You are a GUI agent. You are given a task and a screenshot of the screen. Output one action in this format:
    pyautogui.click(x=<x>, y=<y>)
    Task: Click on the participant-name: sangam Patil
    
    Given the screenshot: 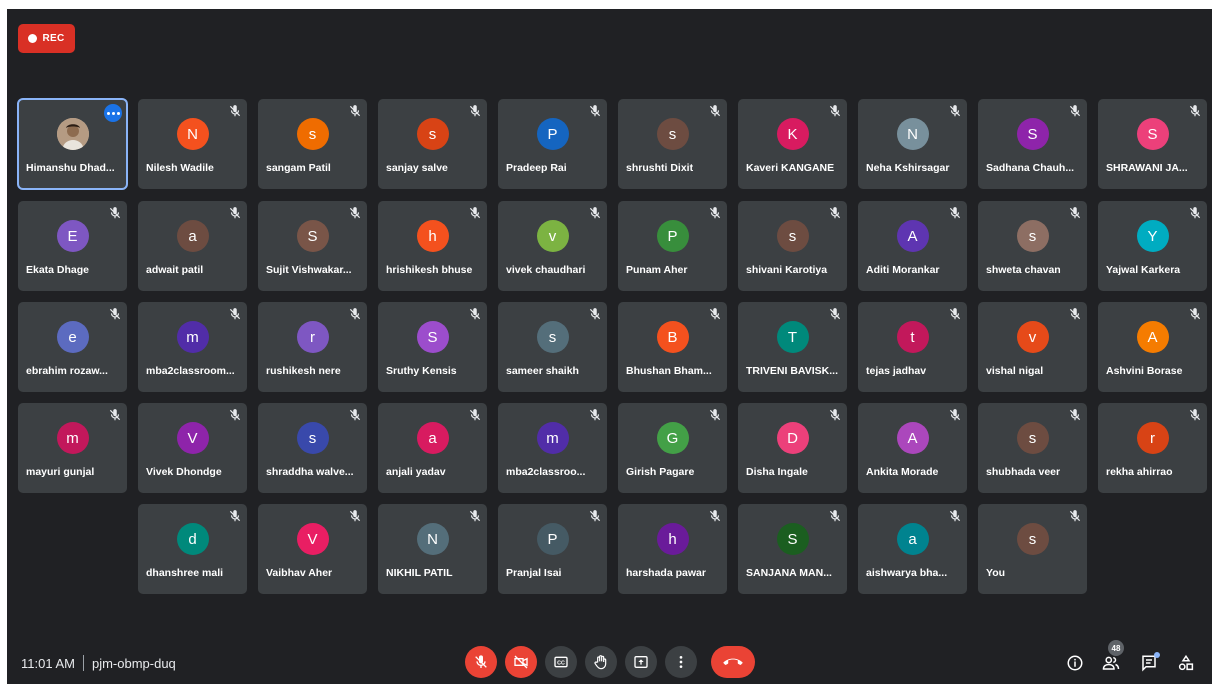 What is the action you would take?
    pyautogui.click(x=298, y=168)
    